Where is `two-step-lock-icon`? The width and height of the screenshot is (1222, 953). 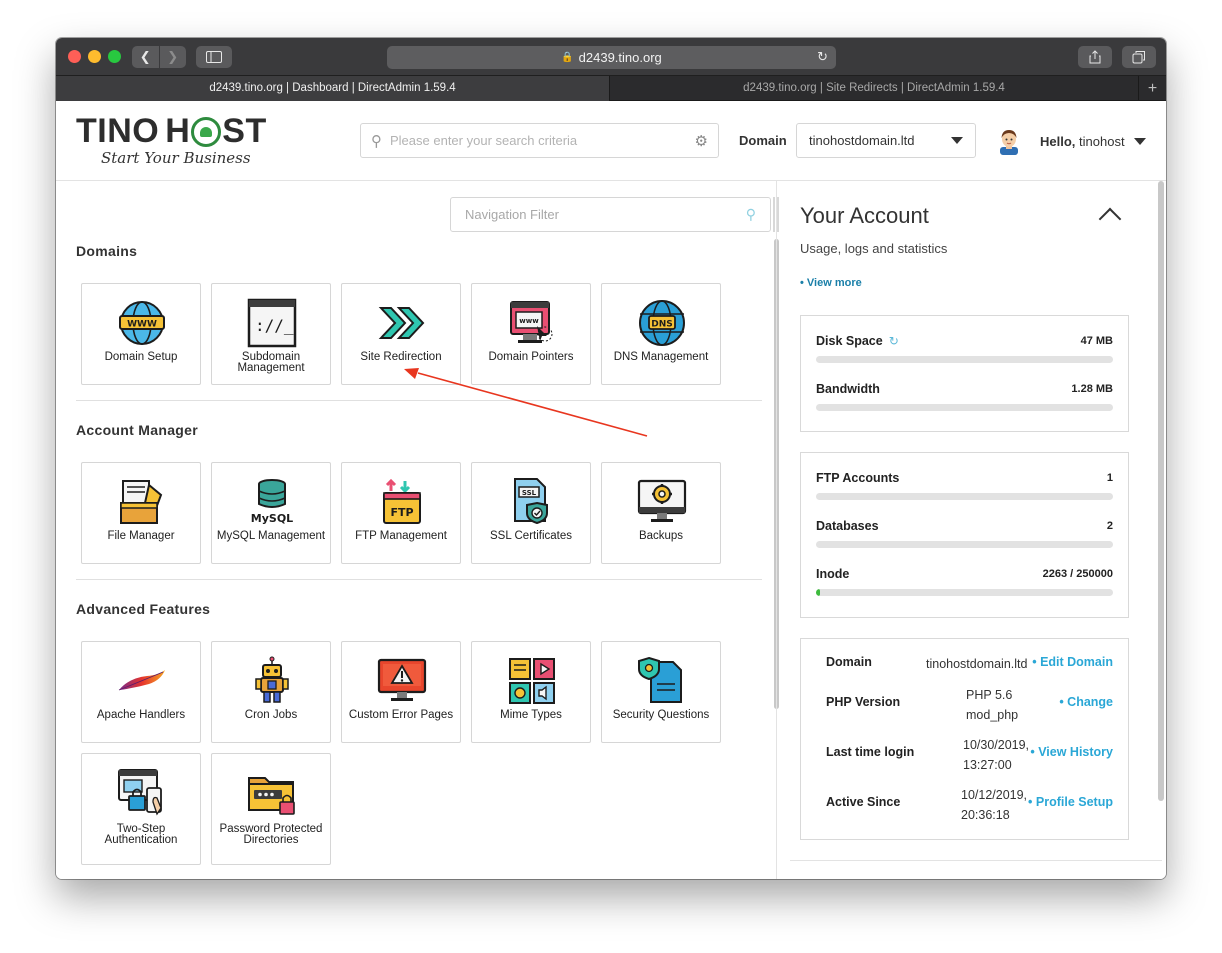 two-step-lock-icon is located at coordinates (140, 792).